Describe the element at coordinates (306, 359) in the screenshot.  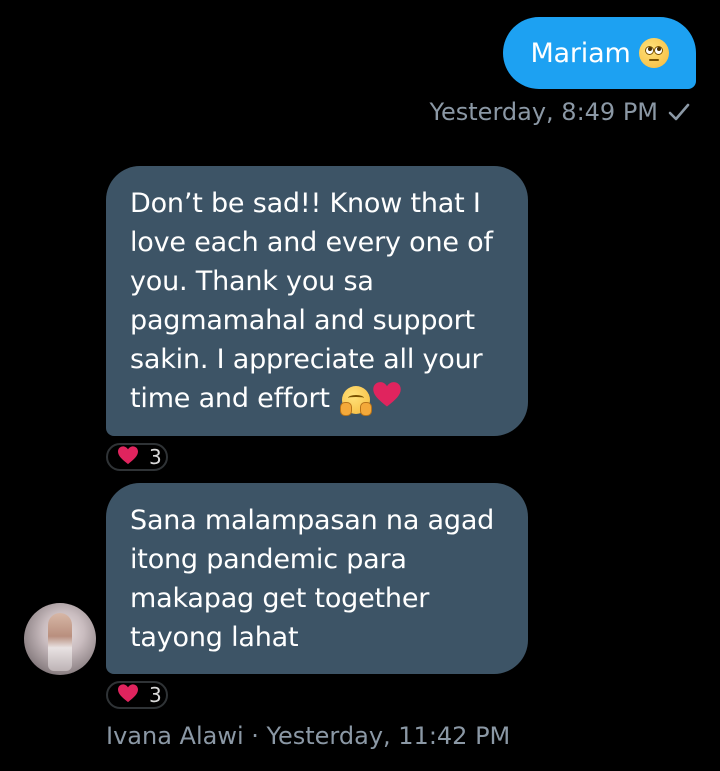
I see `message-line: sakin. I appreciate all your` at that location.